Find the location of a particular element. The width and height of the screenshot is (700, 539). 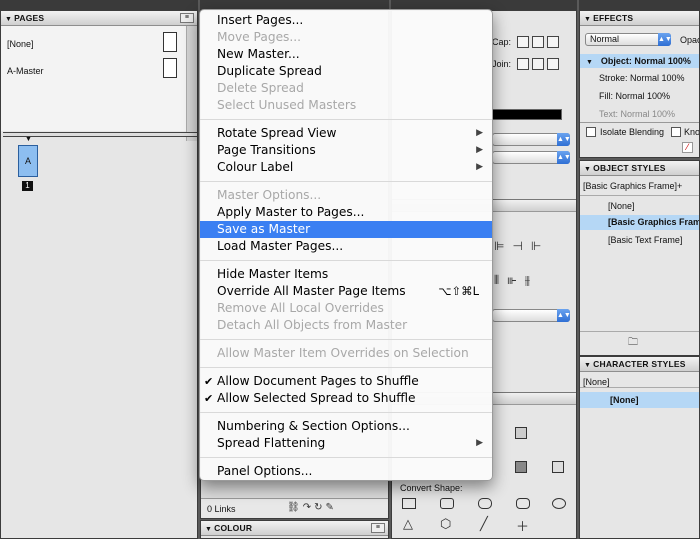

line-shape-icon: ╱ is located at coordinates (484, 524).